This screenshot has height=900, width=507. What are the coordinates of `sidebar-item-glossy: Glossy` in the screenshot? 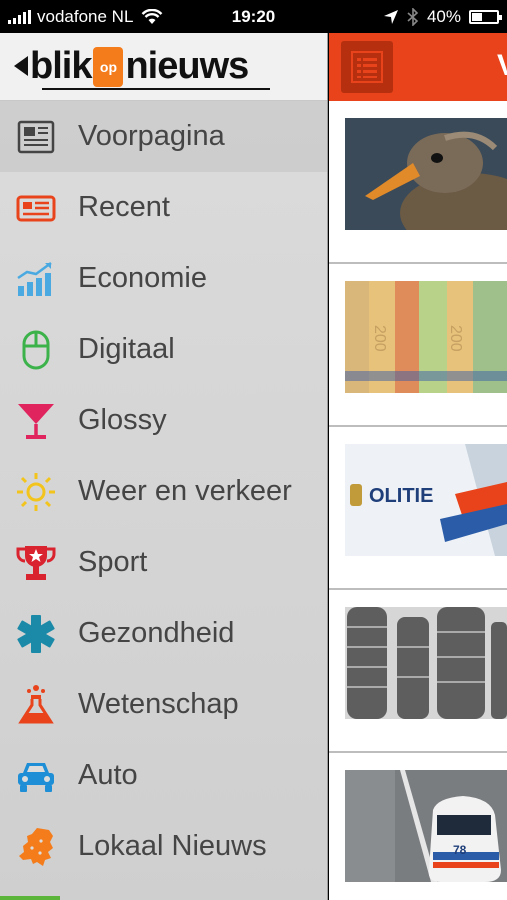 It's located at (163, 420).